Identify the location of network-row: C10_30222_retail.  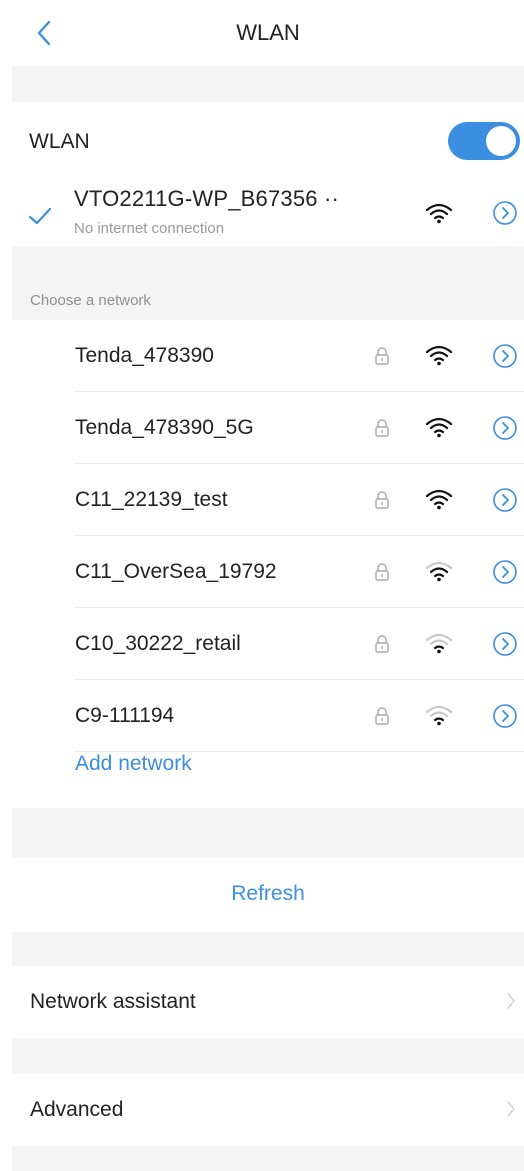
(268, 644).